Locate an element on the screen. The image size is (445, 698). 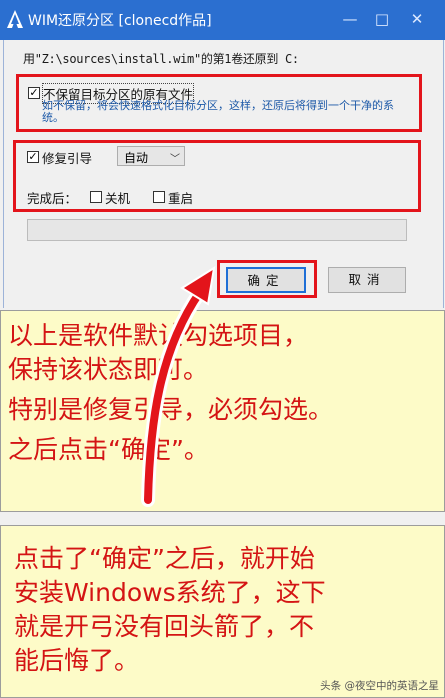
pointer-arrow-icon is located at coordinates (178, 386).